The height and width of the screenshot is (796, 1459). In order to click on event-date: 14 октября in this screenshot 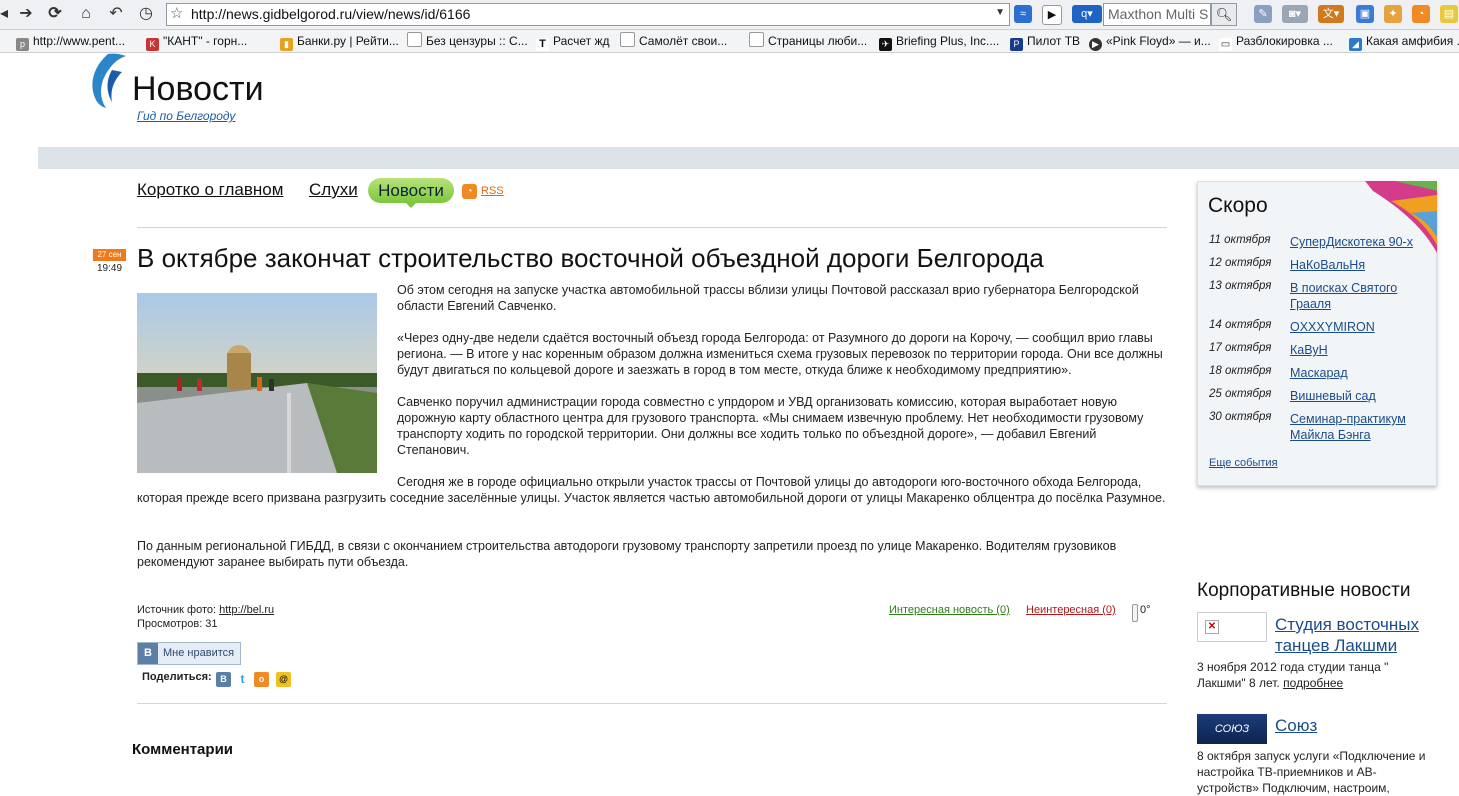, I will do `click(1240, 325)`.